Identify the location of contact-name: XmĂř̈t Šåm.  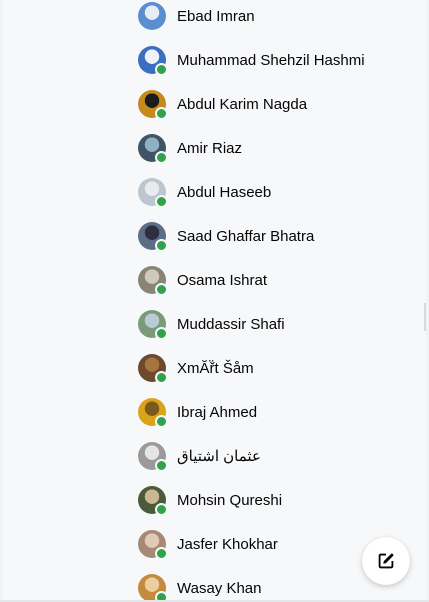
(215, 368).